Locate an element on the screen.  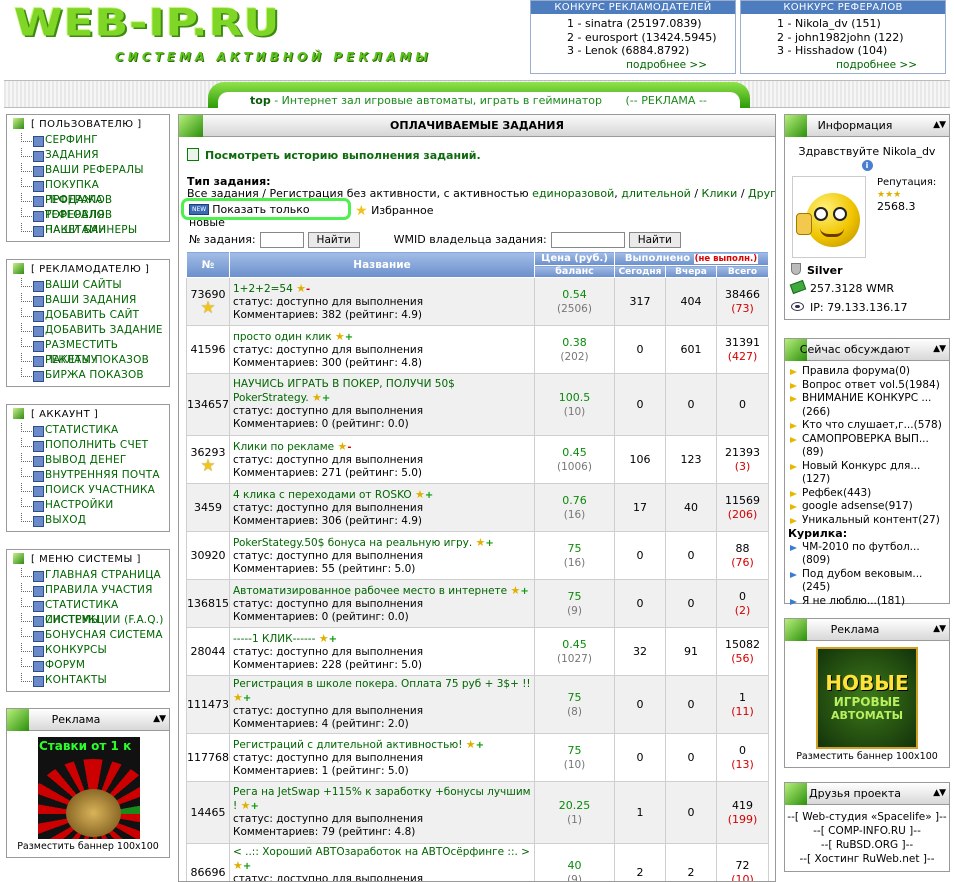
menu-item-settings: НАСТРОЙКИ is located at coordinates (95, 505).